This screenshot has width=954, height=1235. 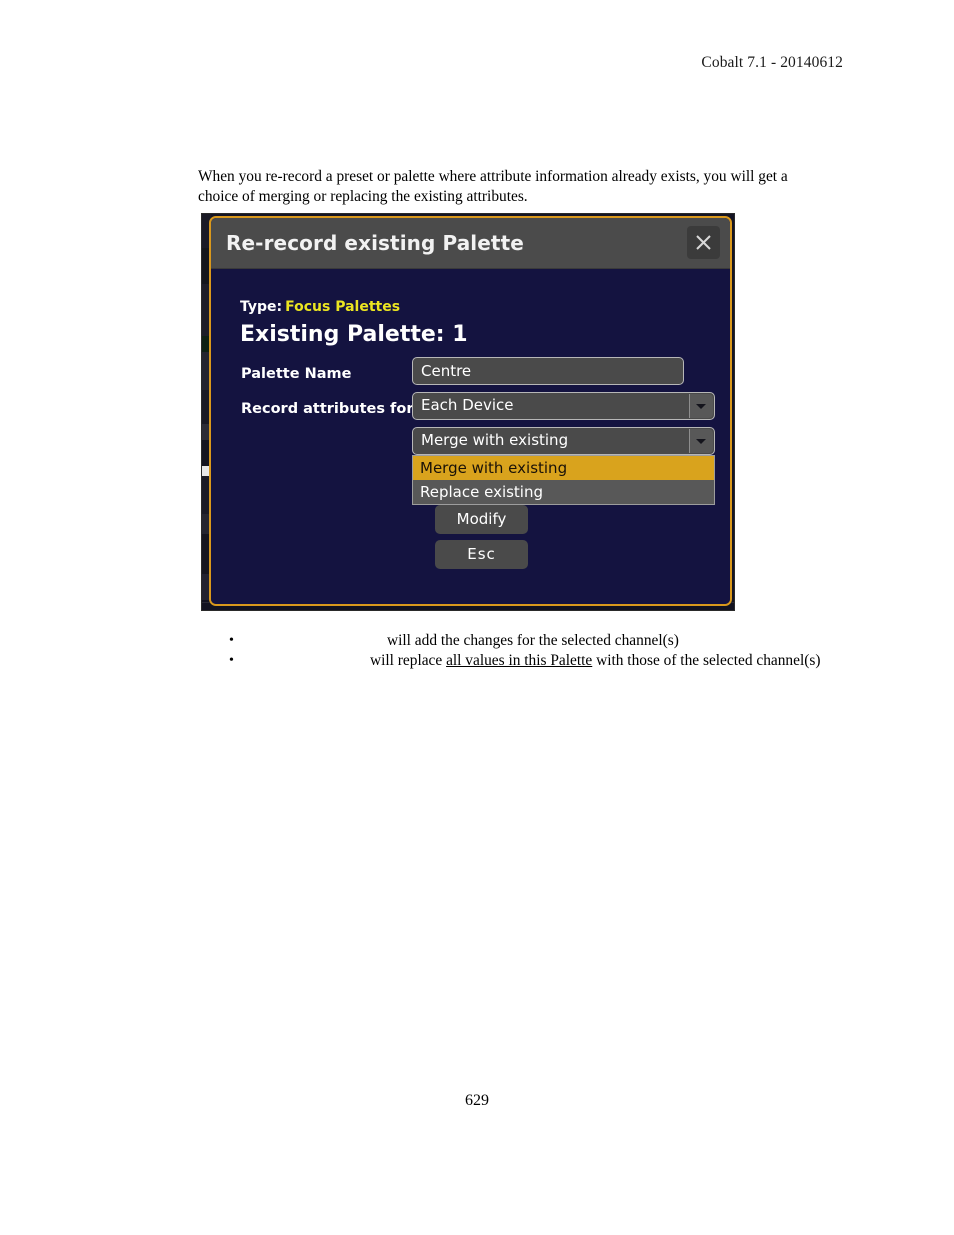 What do you see at coordinates (481, 519) in the screenshot?
I see `modify-button: Modify` at bounding box center [481, 519].